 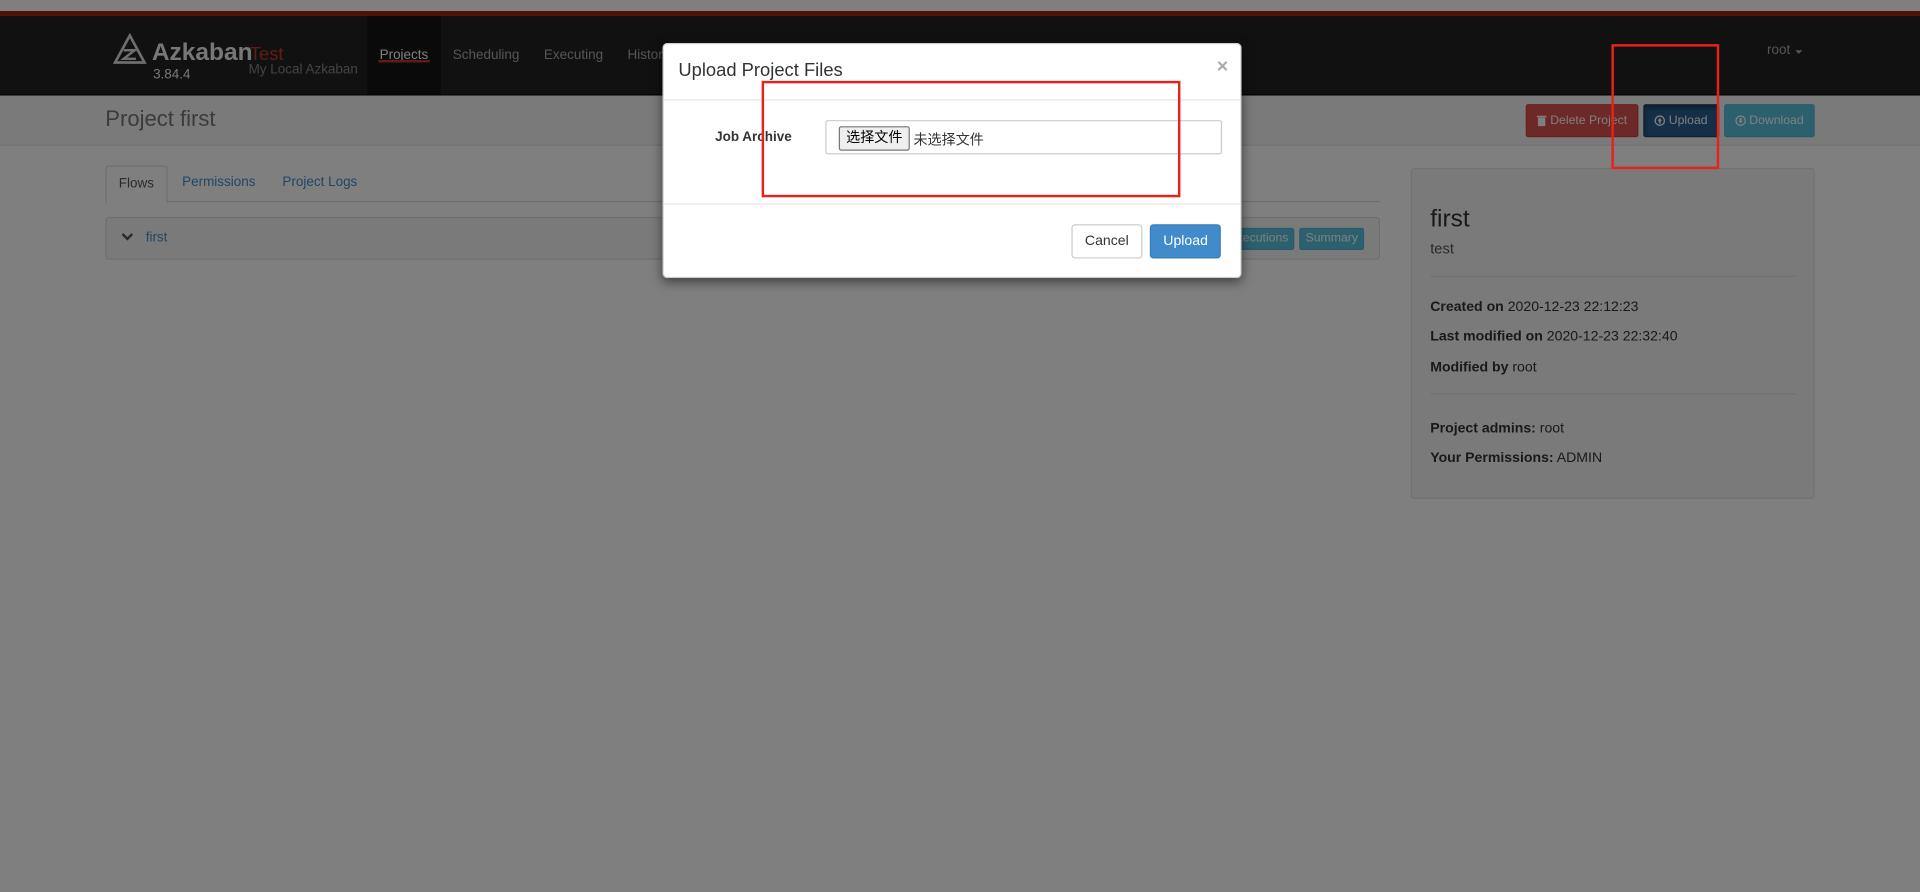 I want to click on job-archive-label: Job Archive, so click(x=753, y=137).